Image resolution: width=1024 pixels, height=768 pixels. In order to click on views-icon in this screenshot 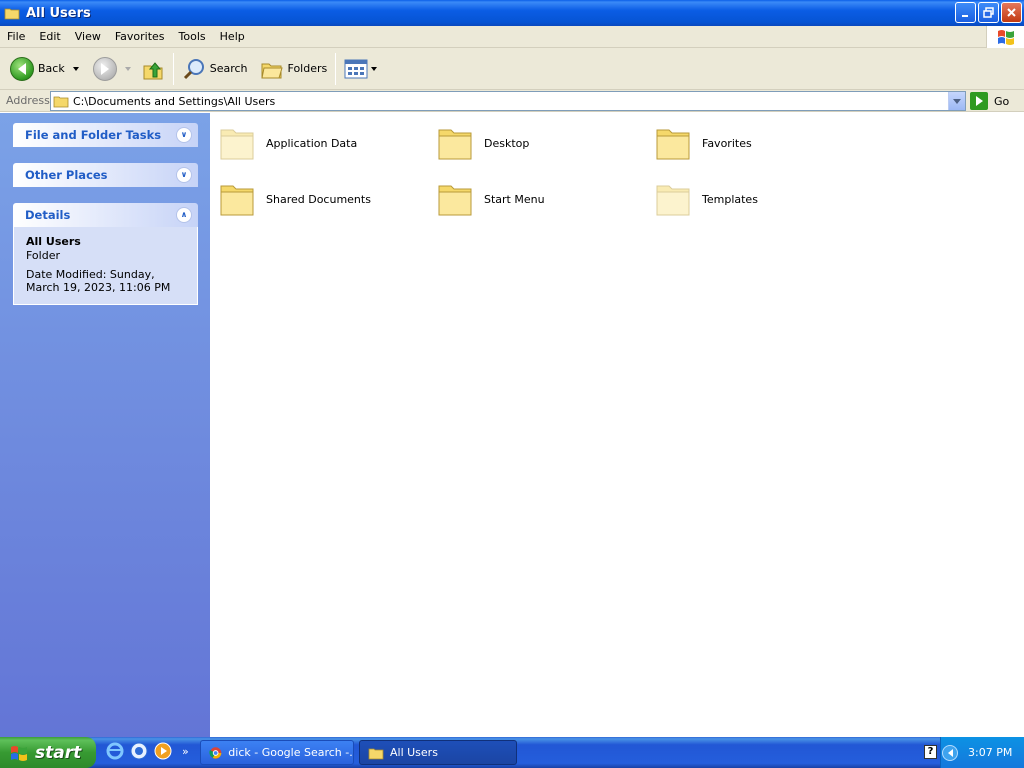, I will do `click(356, 68)`.